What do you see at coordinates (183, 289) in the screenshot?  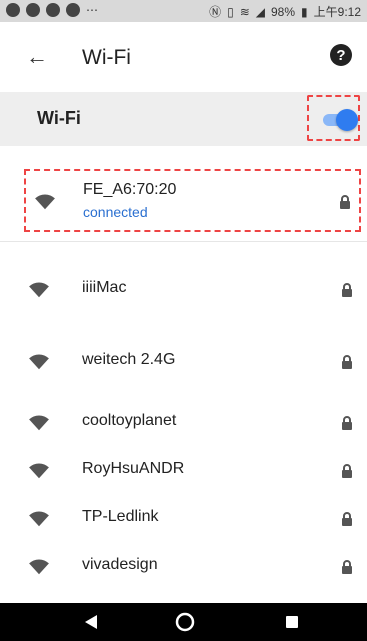 I see `network-row: iiiiMac` at bounding box center [183, 289].